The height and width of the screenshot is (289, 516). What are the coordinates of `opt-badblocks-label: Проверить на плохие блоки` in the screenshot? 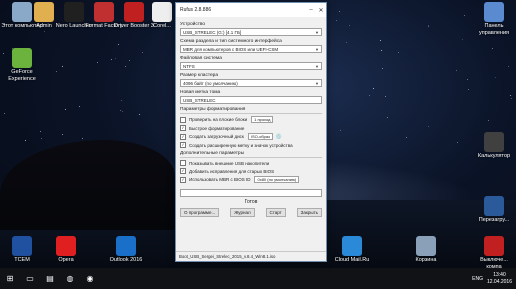 It's located at (218, 119).